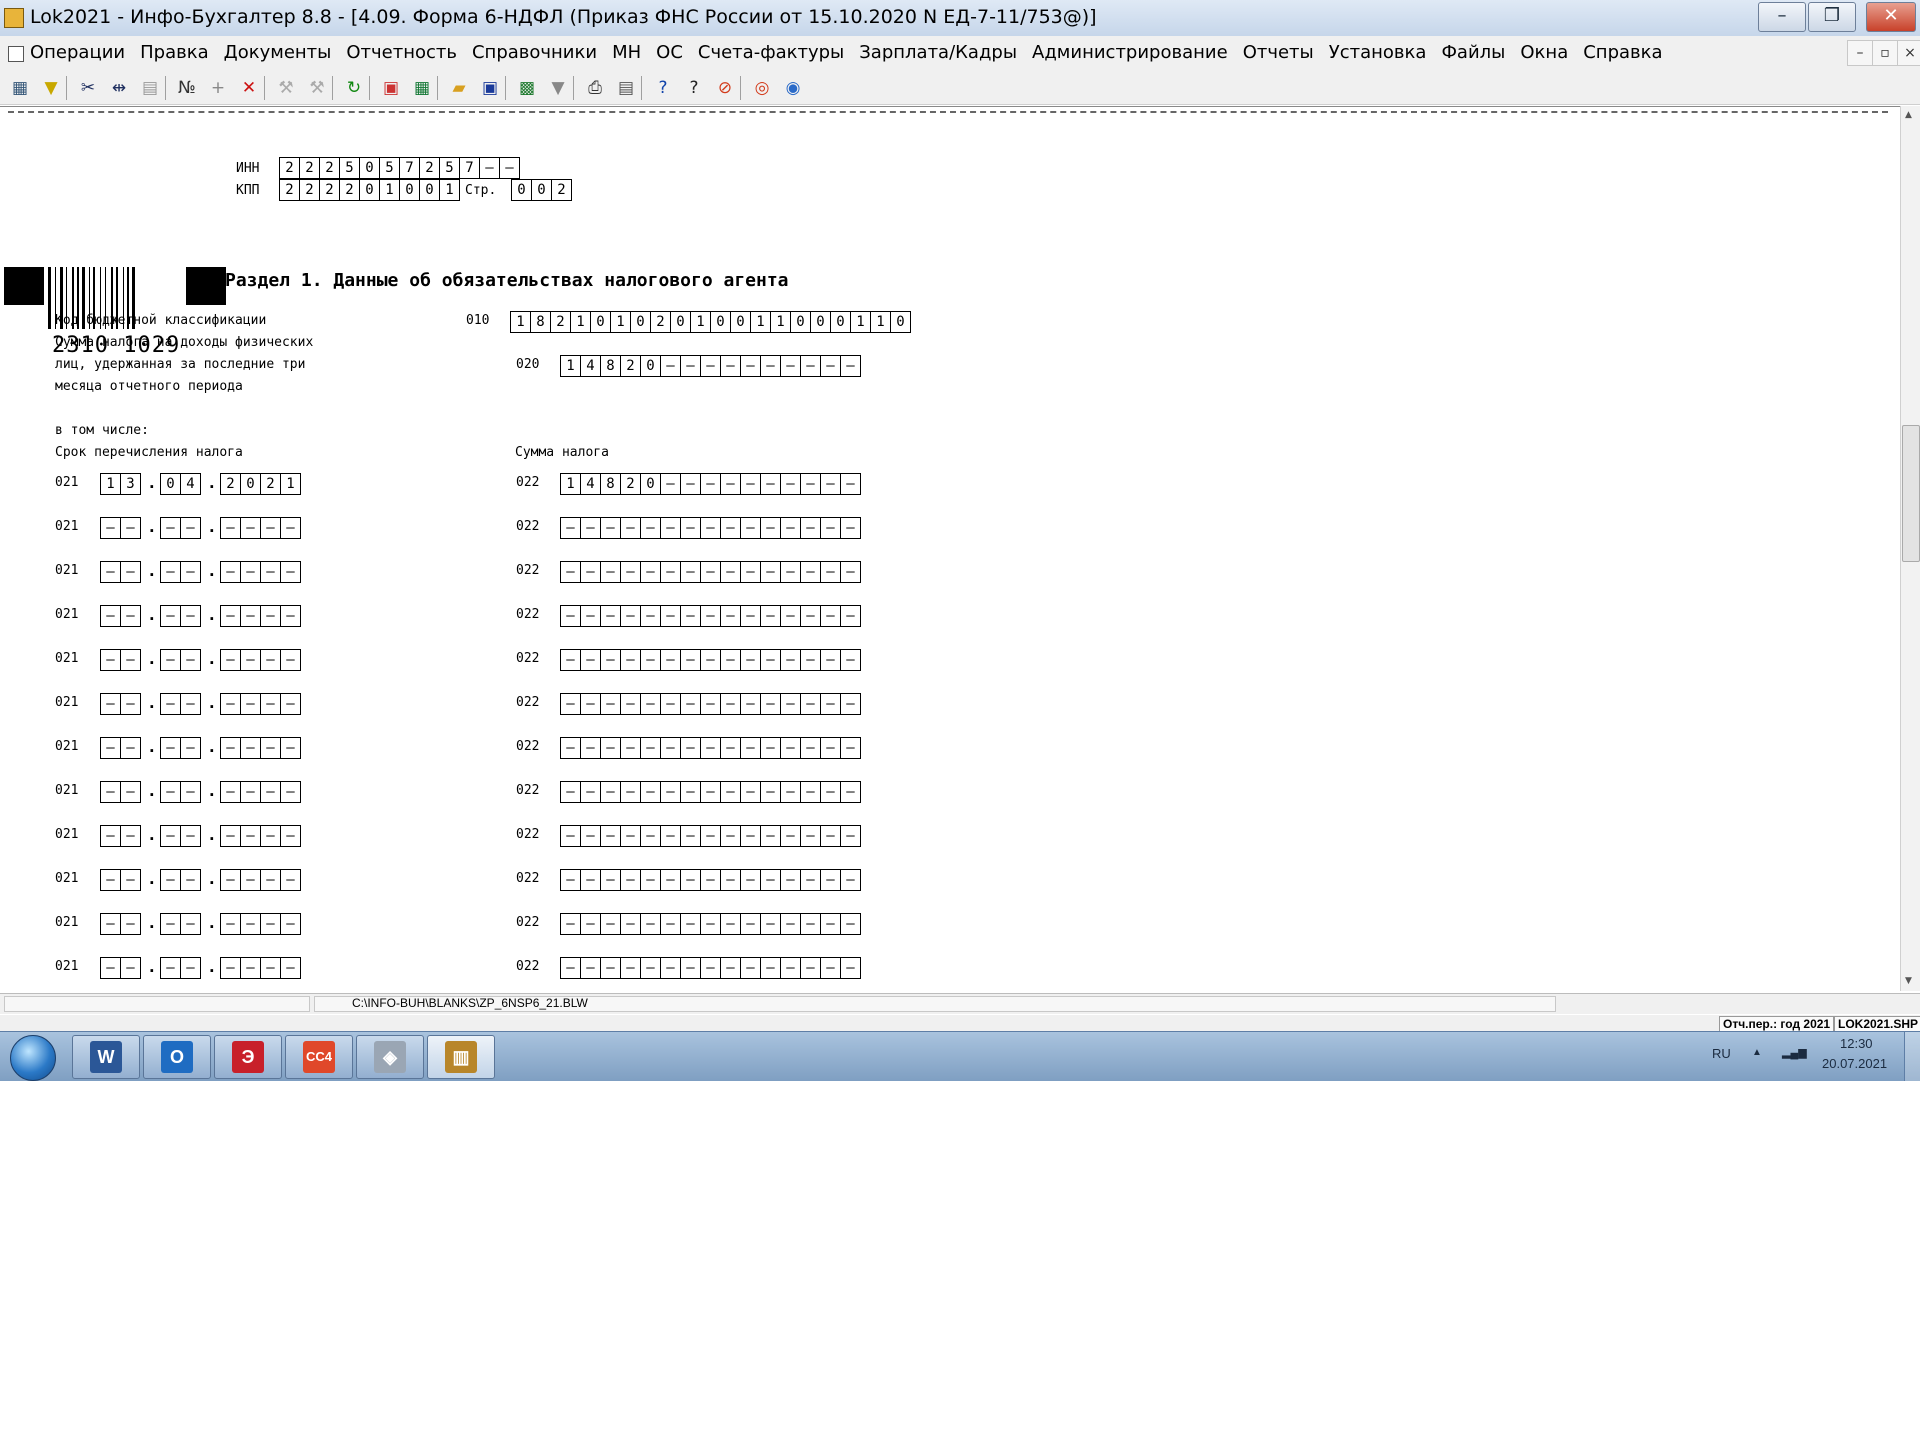 The width and height of the screenshot is (1920, 1440). Describe the element at coordinates (190, 484) in the screenshot. I see `month-digit: 4` at that location.